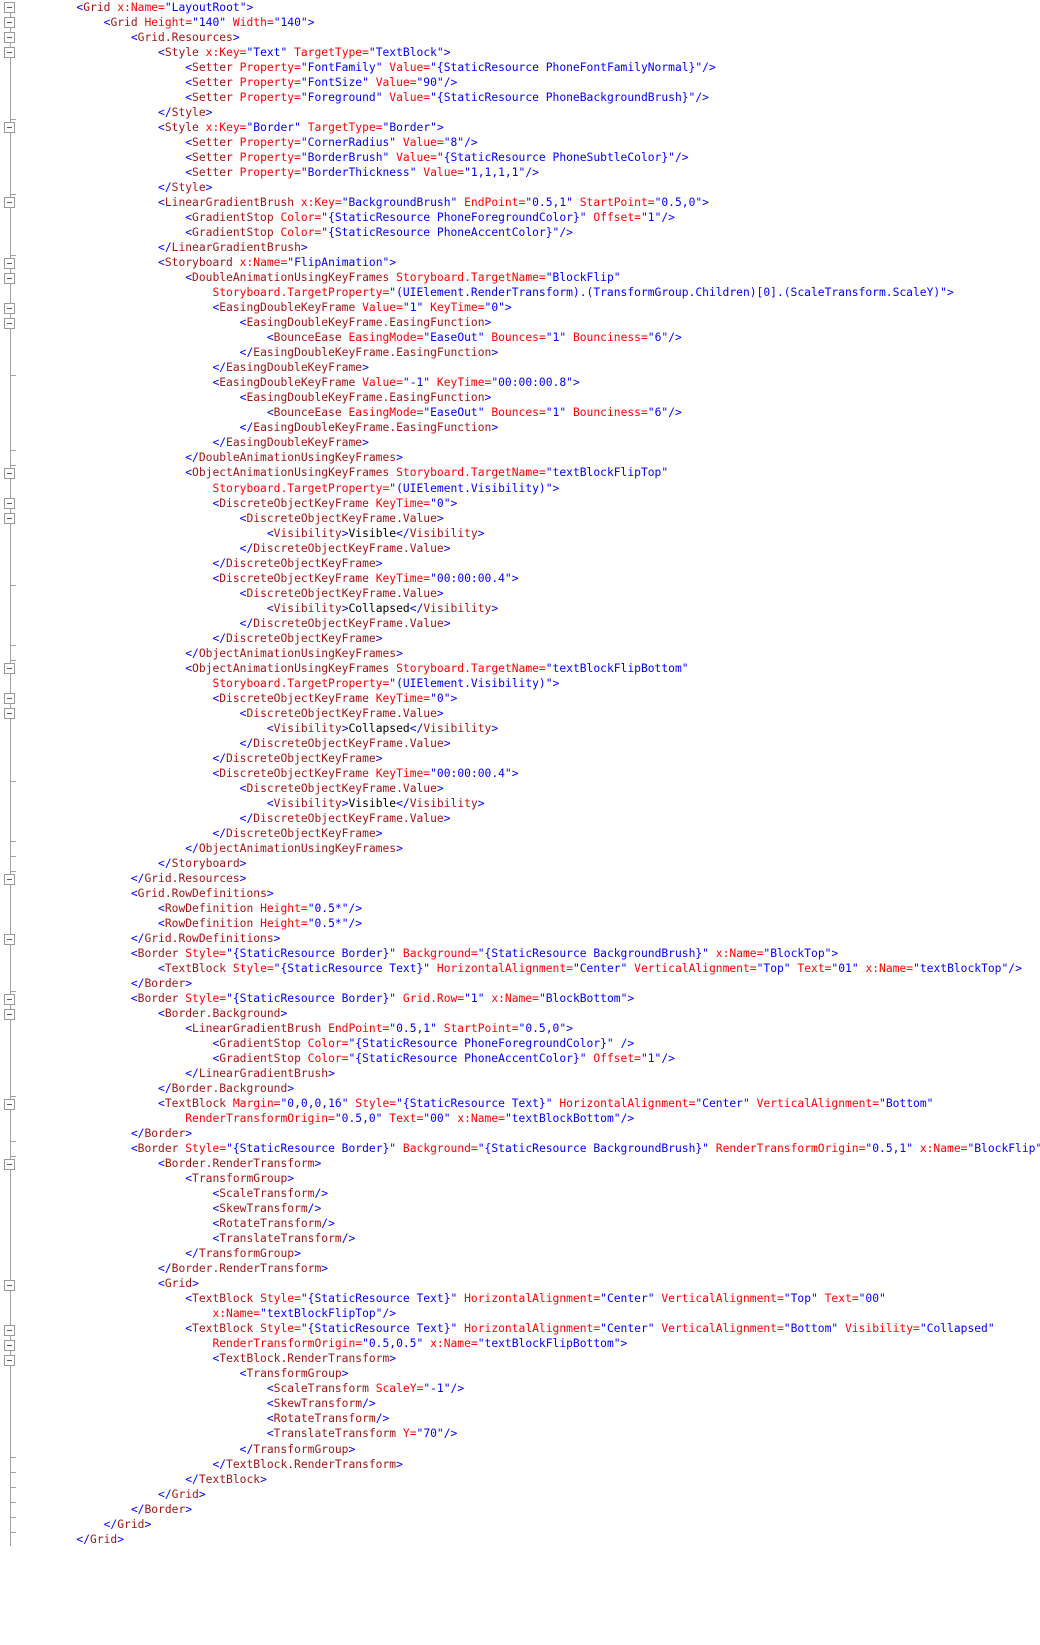 Image resolution: width=1040 pixels, height=1645 pixels. I want to click on code-line: <TextBlock.RenderTransform>, so click(531, 1358).